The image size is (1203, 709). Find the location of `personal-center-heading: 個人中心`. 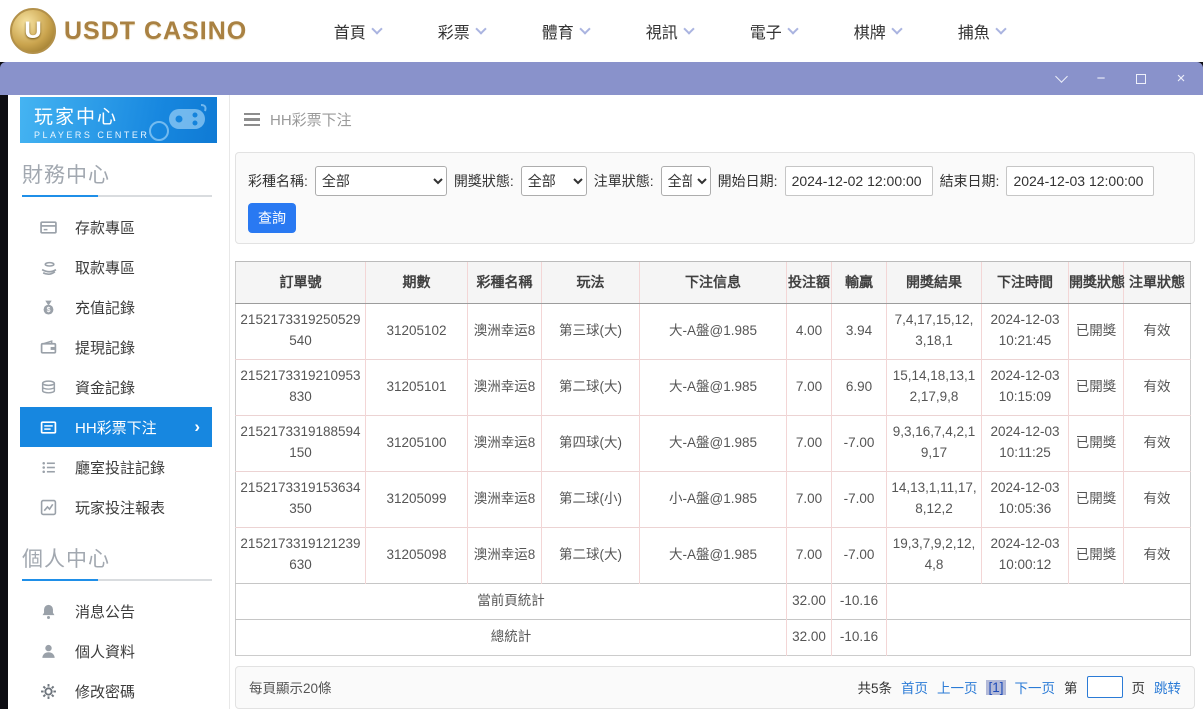

personal-center-heading: 個人中心 is located at coordinates (66, 559).